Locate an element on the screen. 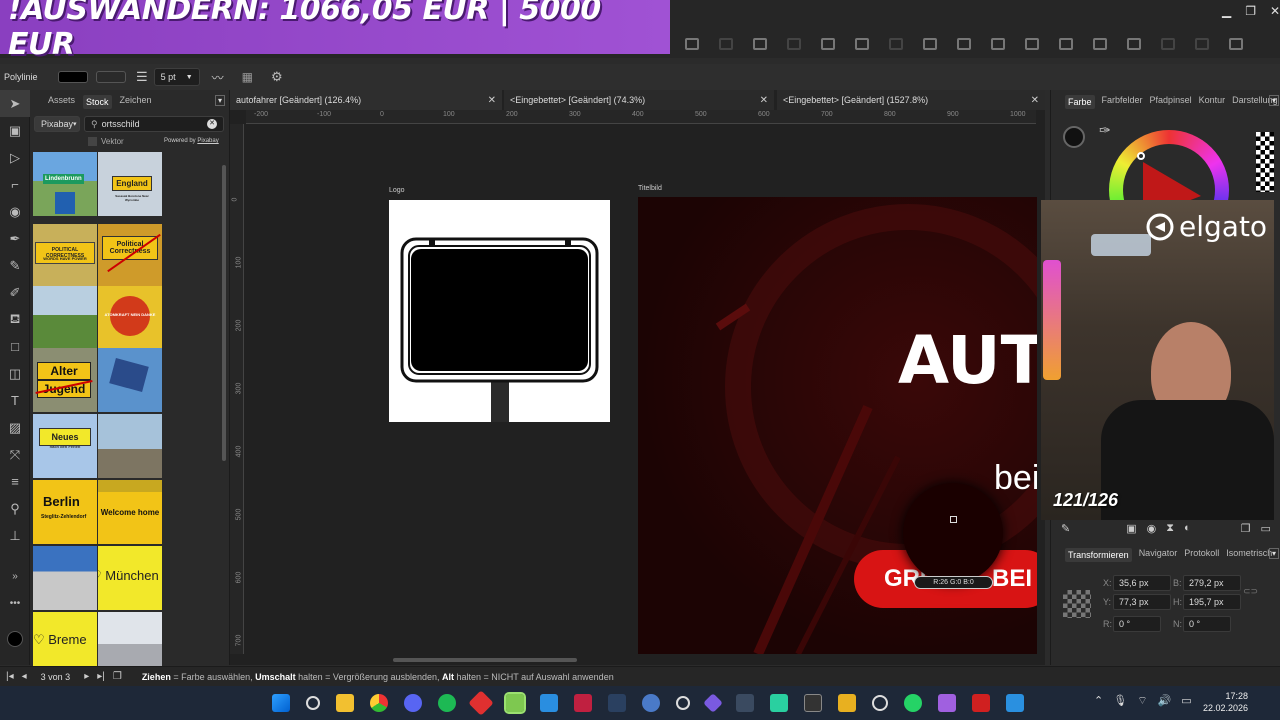 Image resolution: width=1280 pixels, height=720 pixels. node-tool-icon: ▷ is located at coordinates (15, 157).